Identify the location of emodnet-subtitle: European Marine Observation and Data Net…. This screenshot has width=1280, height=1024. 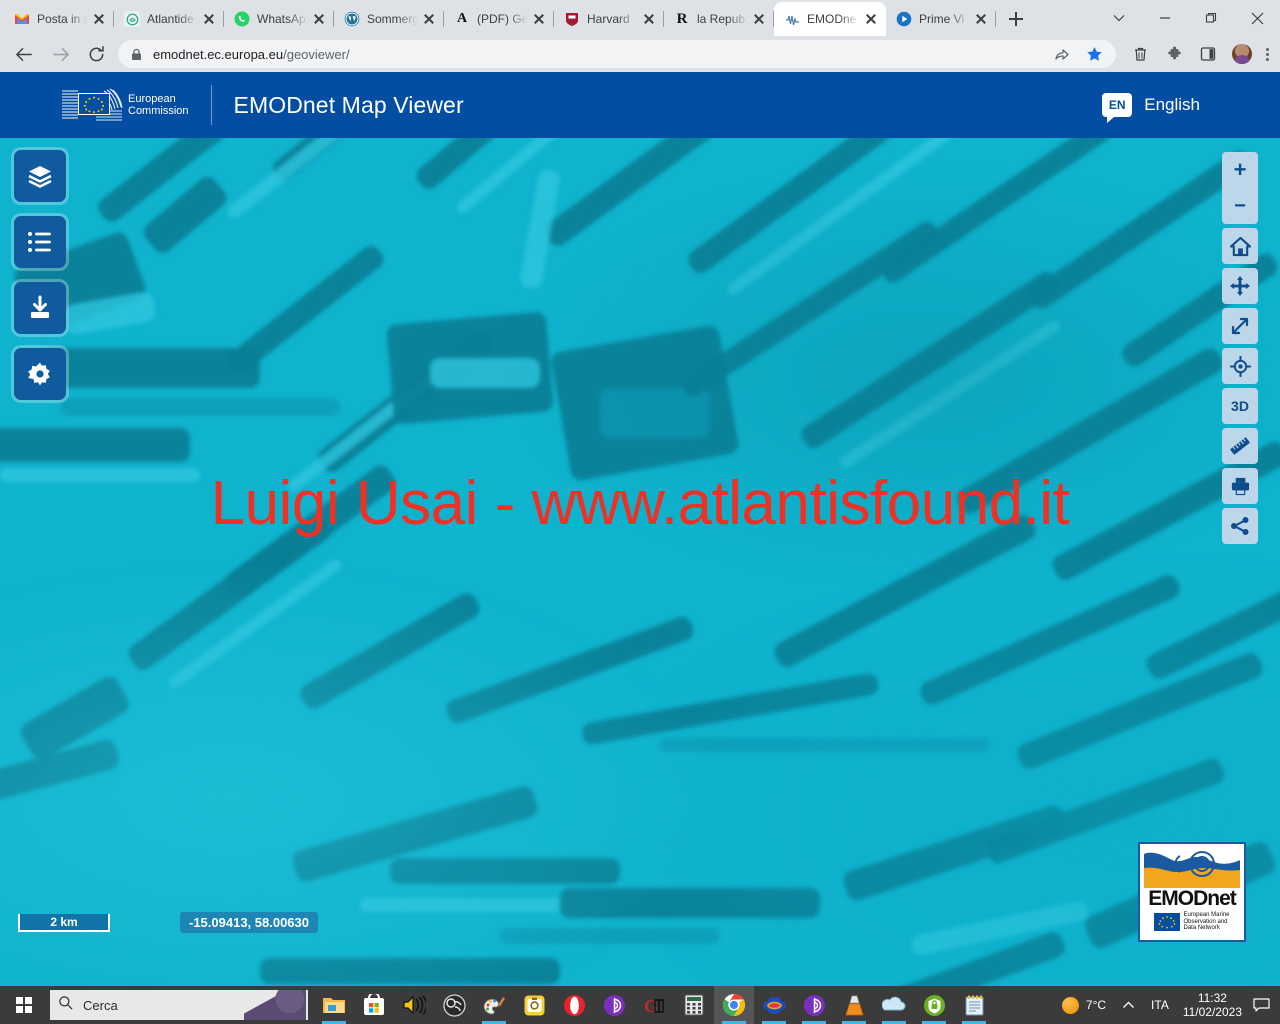
(1192, 922).